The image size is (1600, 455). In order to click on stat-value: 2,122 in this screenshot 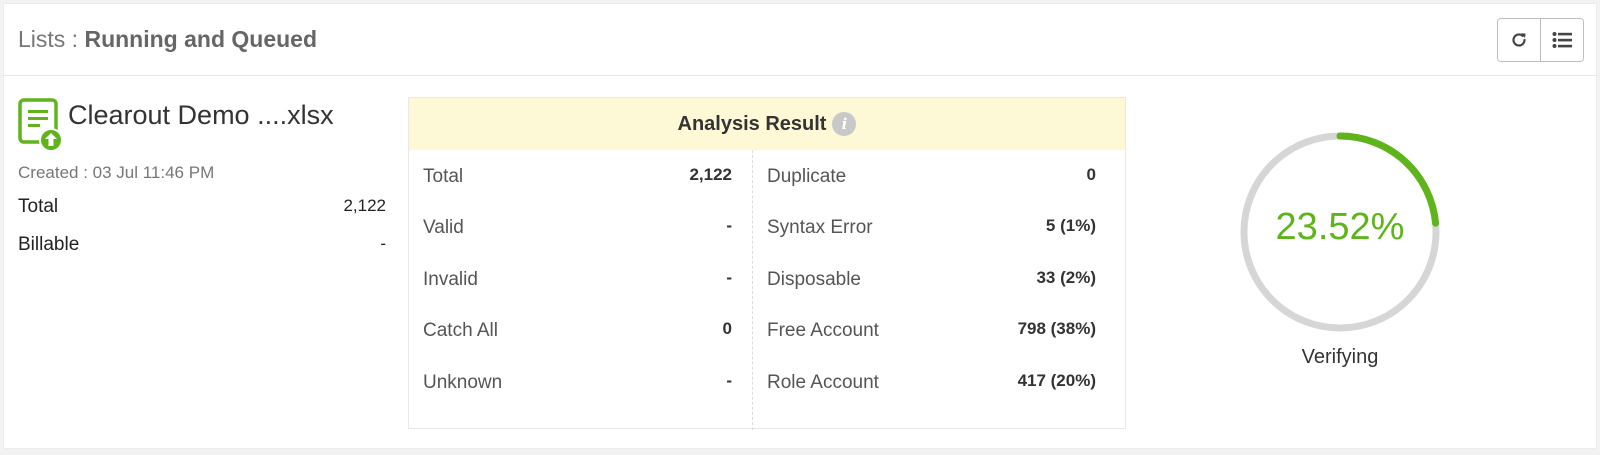, I will do `click(364, 205)`.